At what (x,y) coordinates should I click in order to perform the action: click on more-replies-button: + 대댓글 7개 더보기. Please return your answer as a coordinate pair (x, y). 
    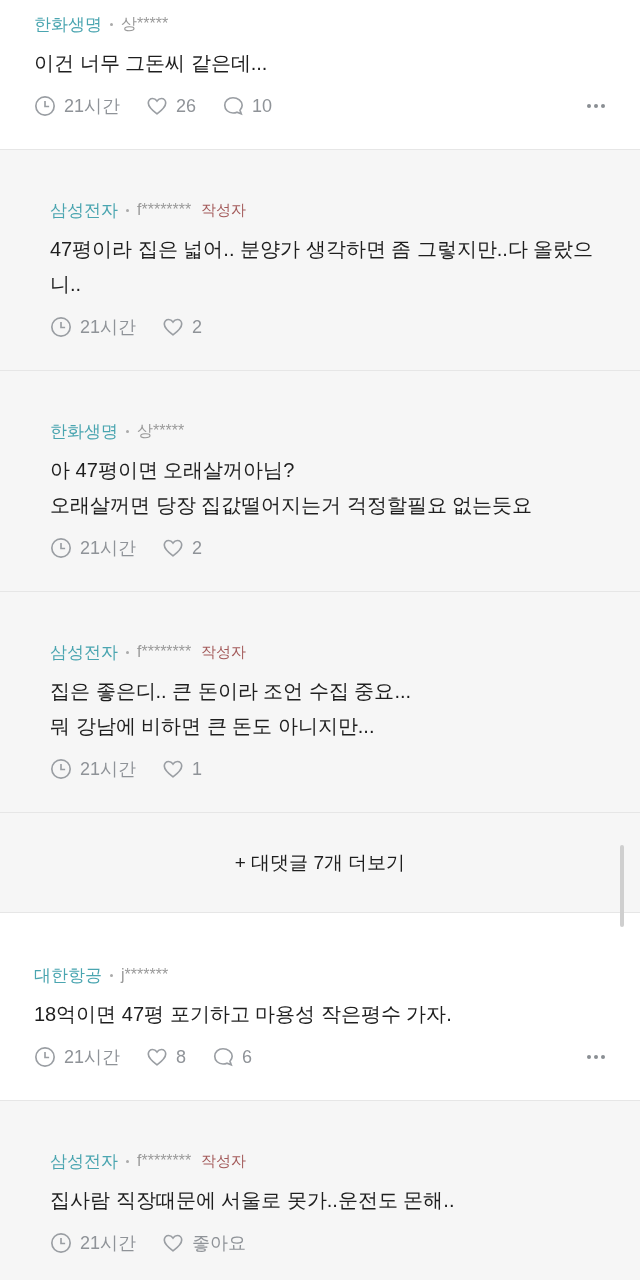
    Looking at the image, I should click on (320, 862).